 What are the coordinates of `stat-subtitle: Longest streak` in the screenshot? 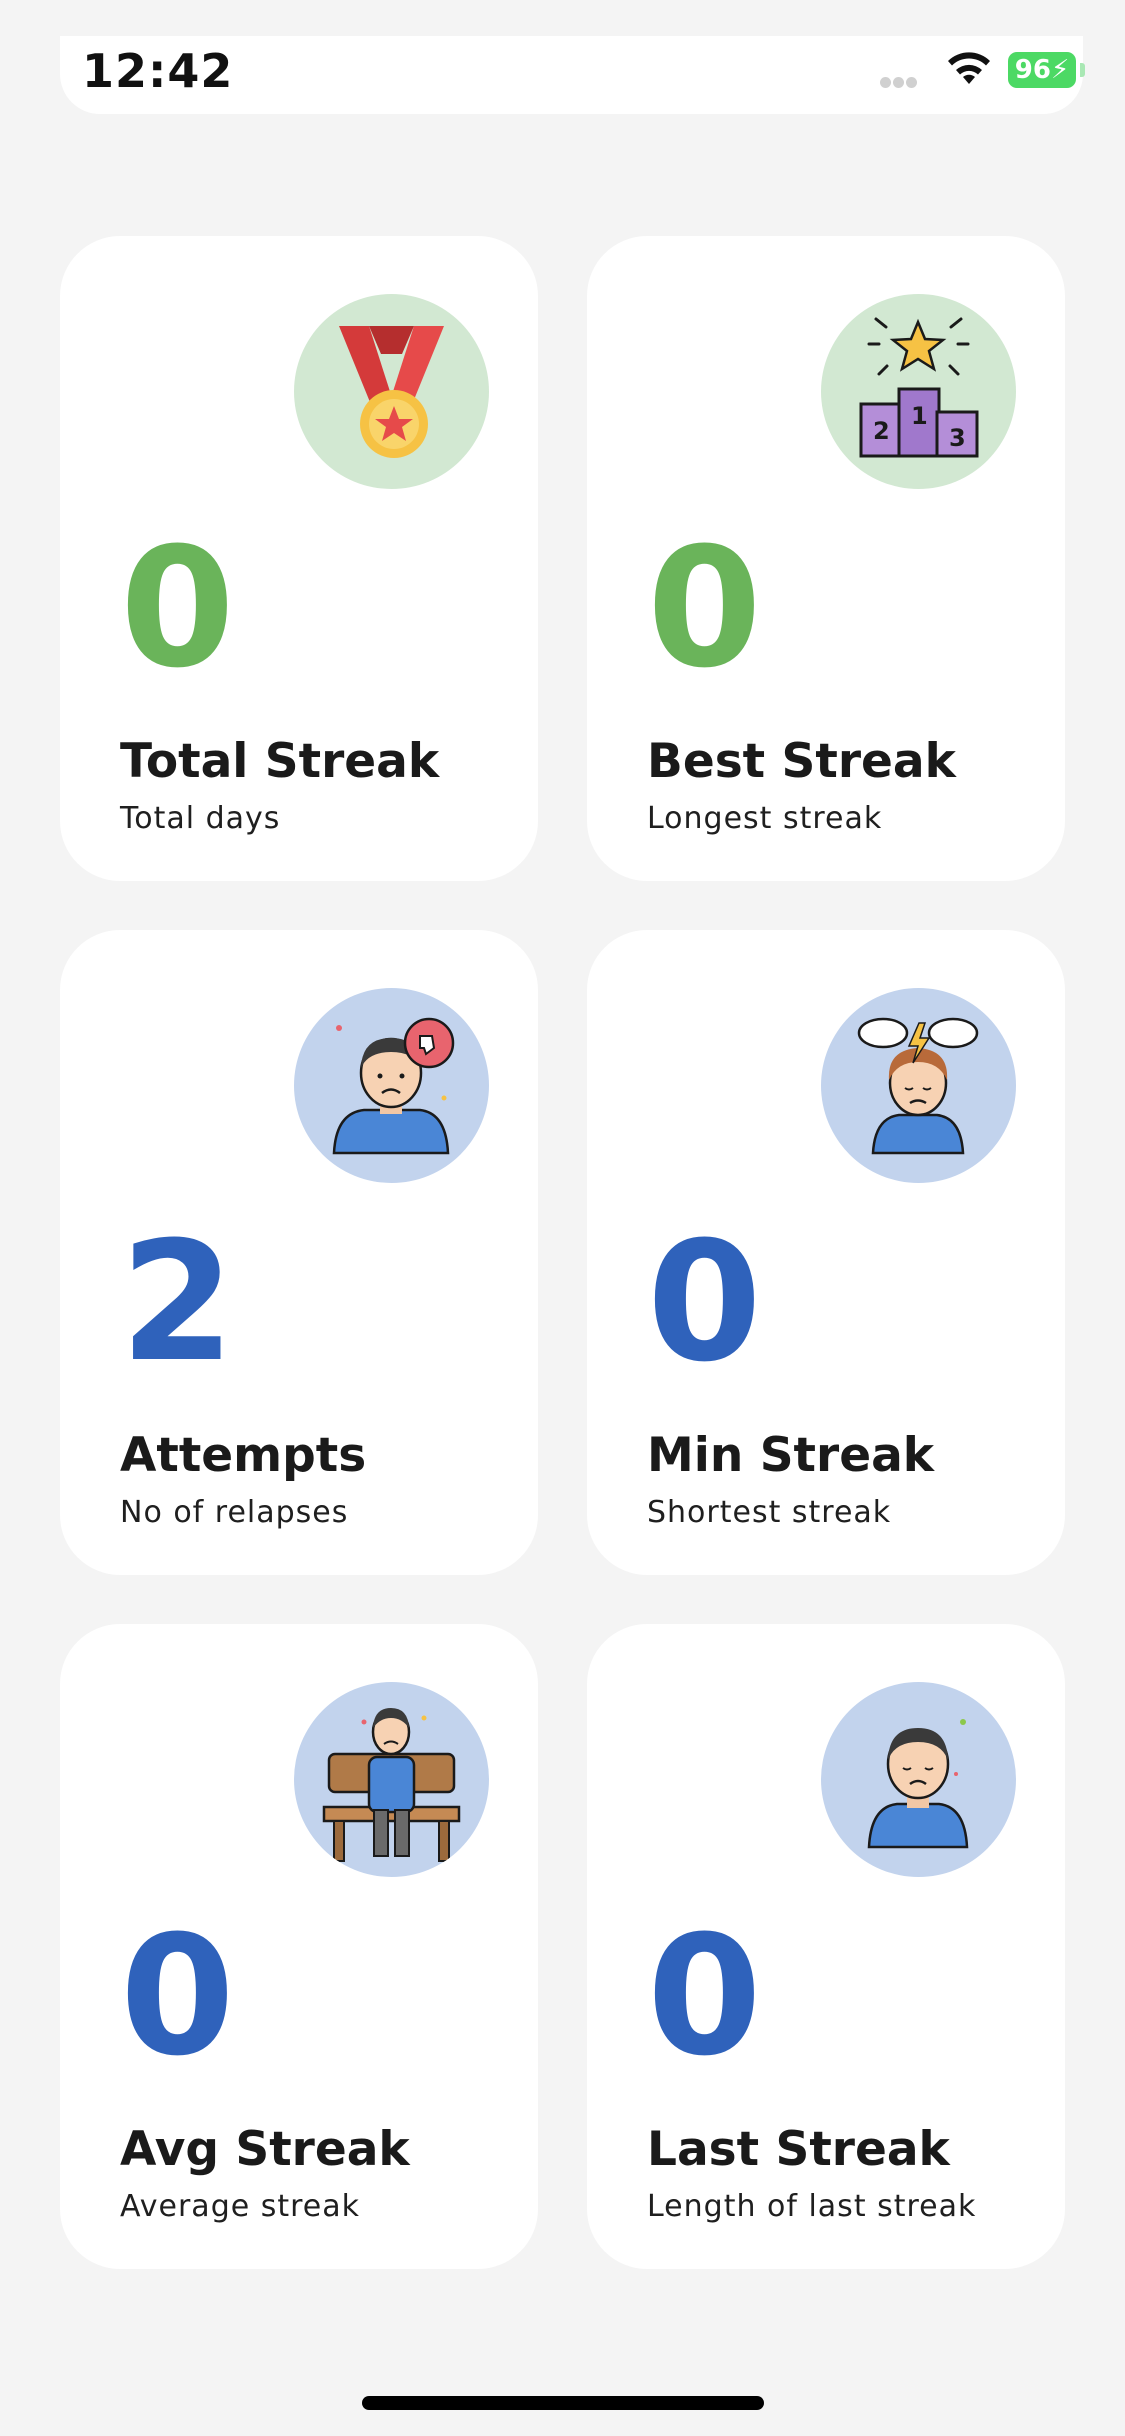 It's located at (765, 818).